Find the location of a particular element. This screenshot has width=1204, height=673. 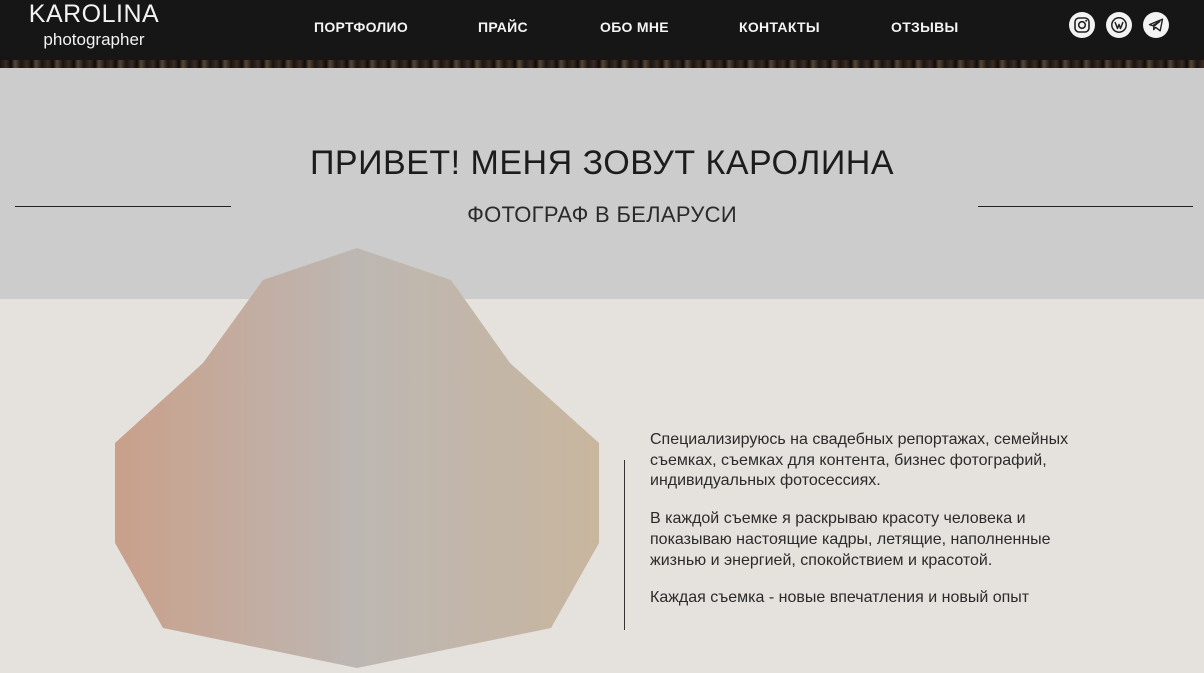

vk-icon is located at coordinates (1119, 25).